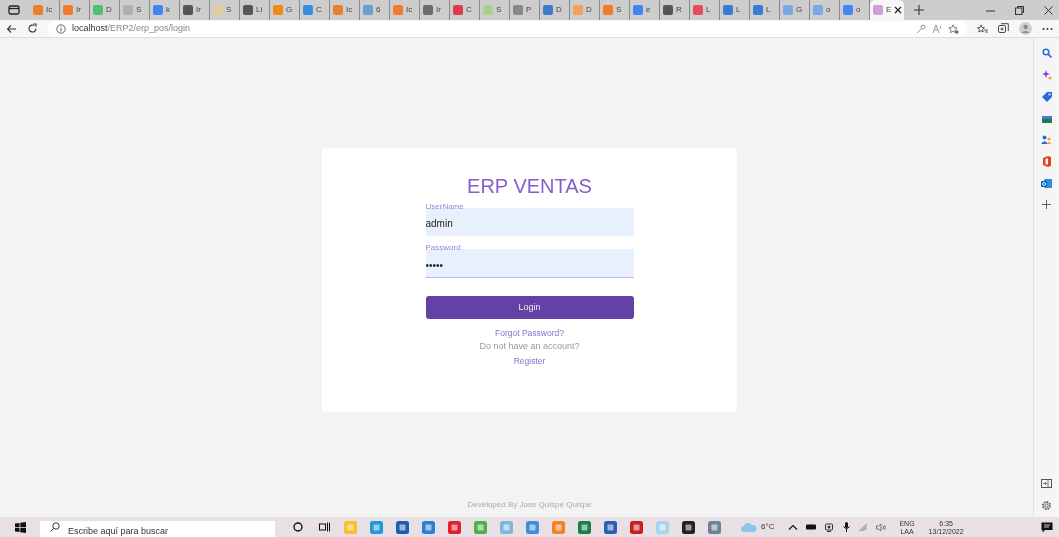  What do you see at coordinates (1046, 483) in the screenshot?
I see `sidebar-toggle-icon` at bounding box center [1046, 483].